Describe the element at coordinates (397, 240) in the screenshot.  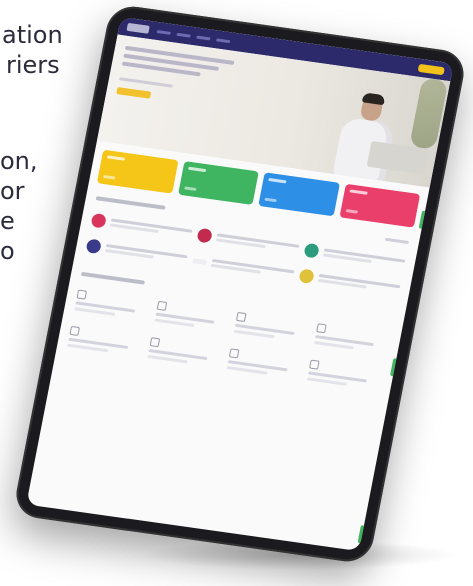
I see `view-all-link` at that location.